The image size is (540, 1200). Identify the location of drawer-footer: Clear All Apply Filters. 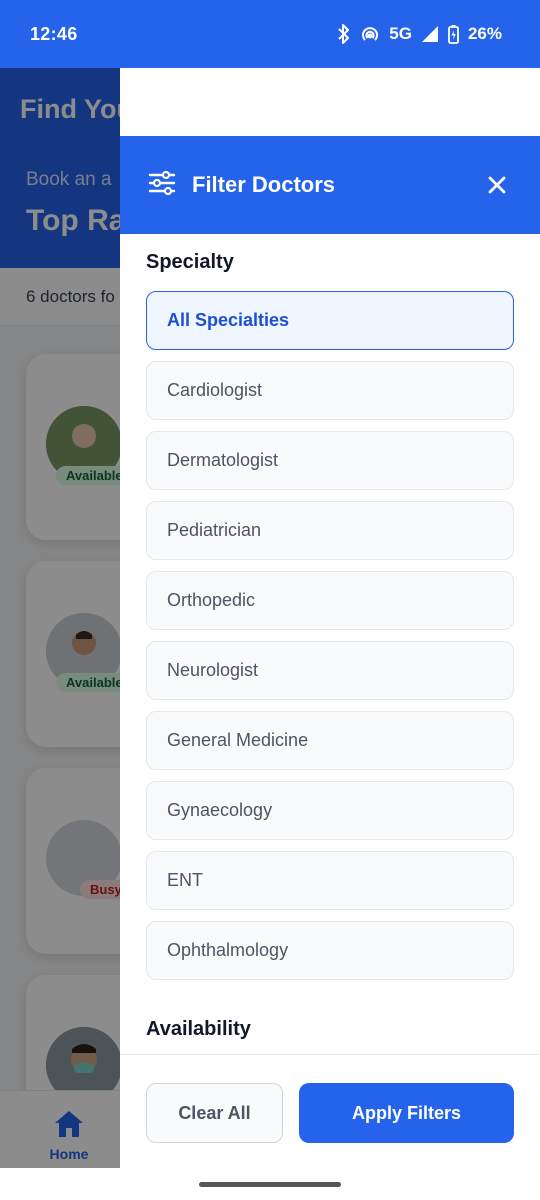
(330, 1111).